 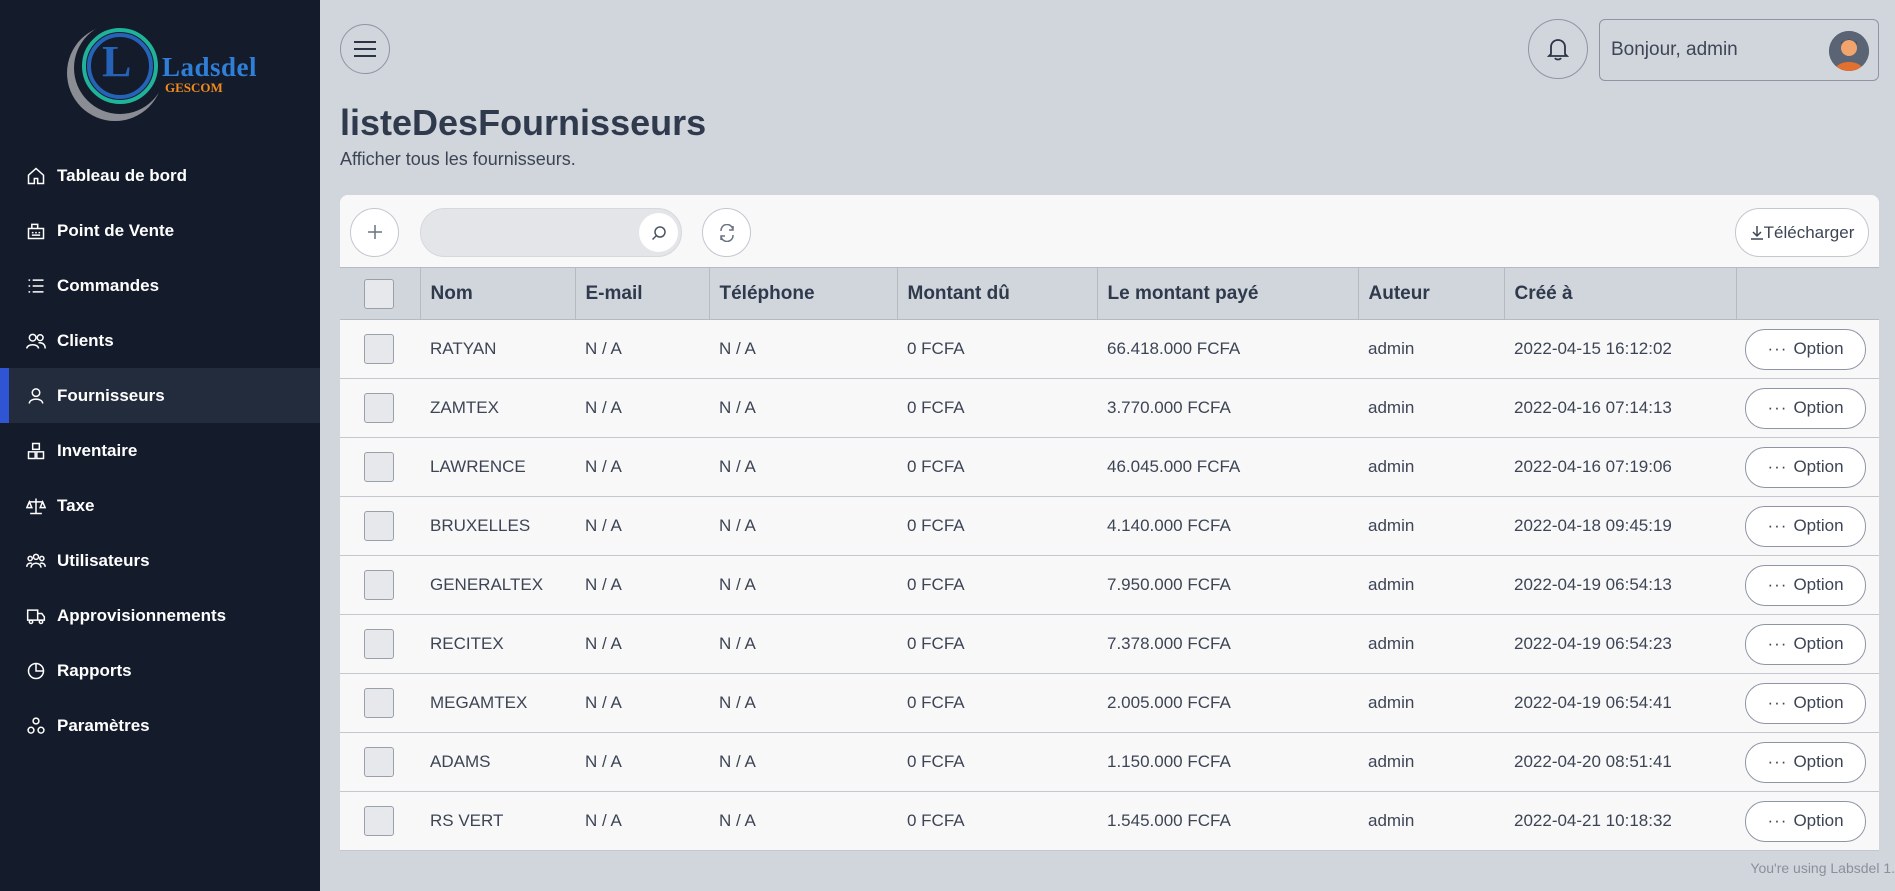 What do you see at coordinates (803, 293) in the screenshot?
I see `column-header-phone: Téléphone` at bounding box center [803, 293].